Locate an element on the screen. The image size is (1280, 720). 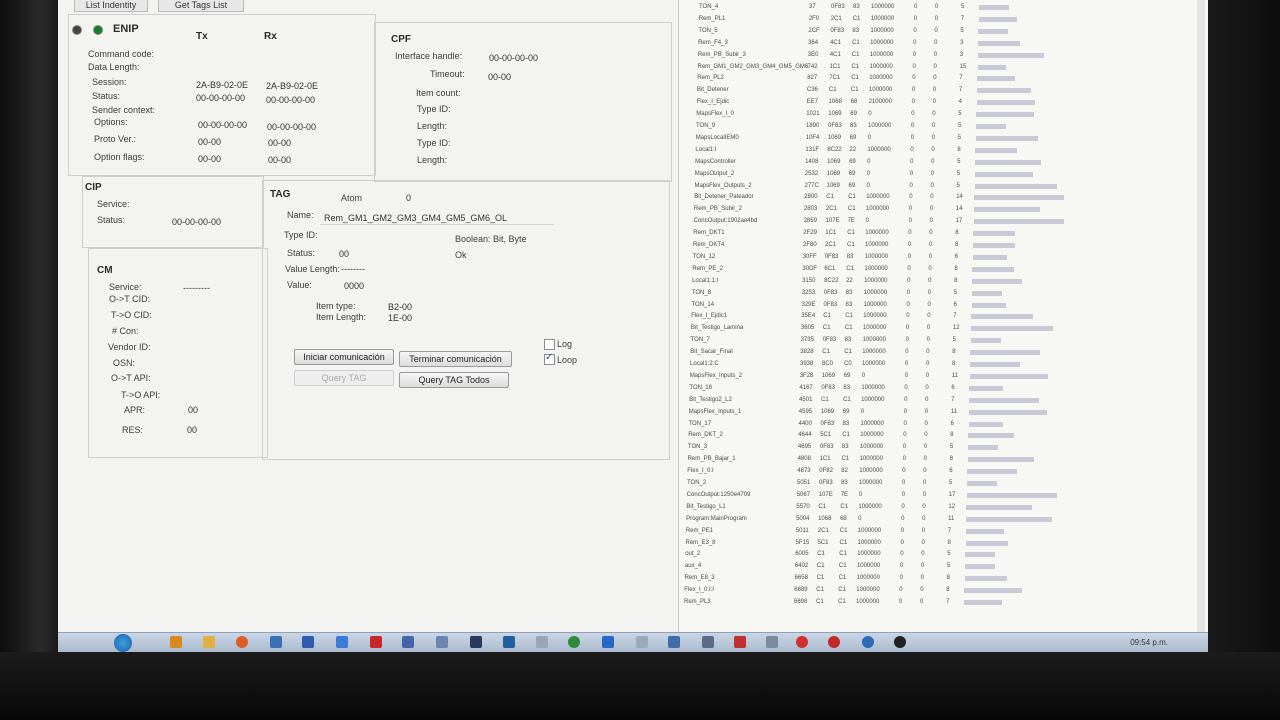
tag-list-row: TON_3 4695 0F83 83 1000000 0 0 5 is located at coordinates (943, 448).